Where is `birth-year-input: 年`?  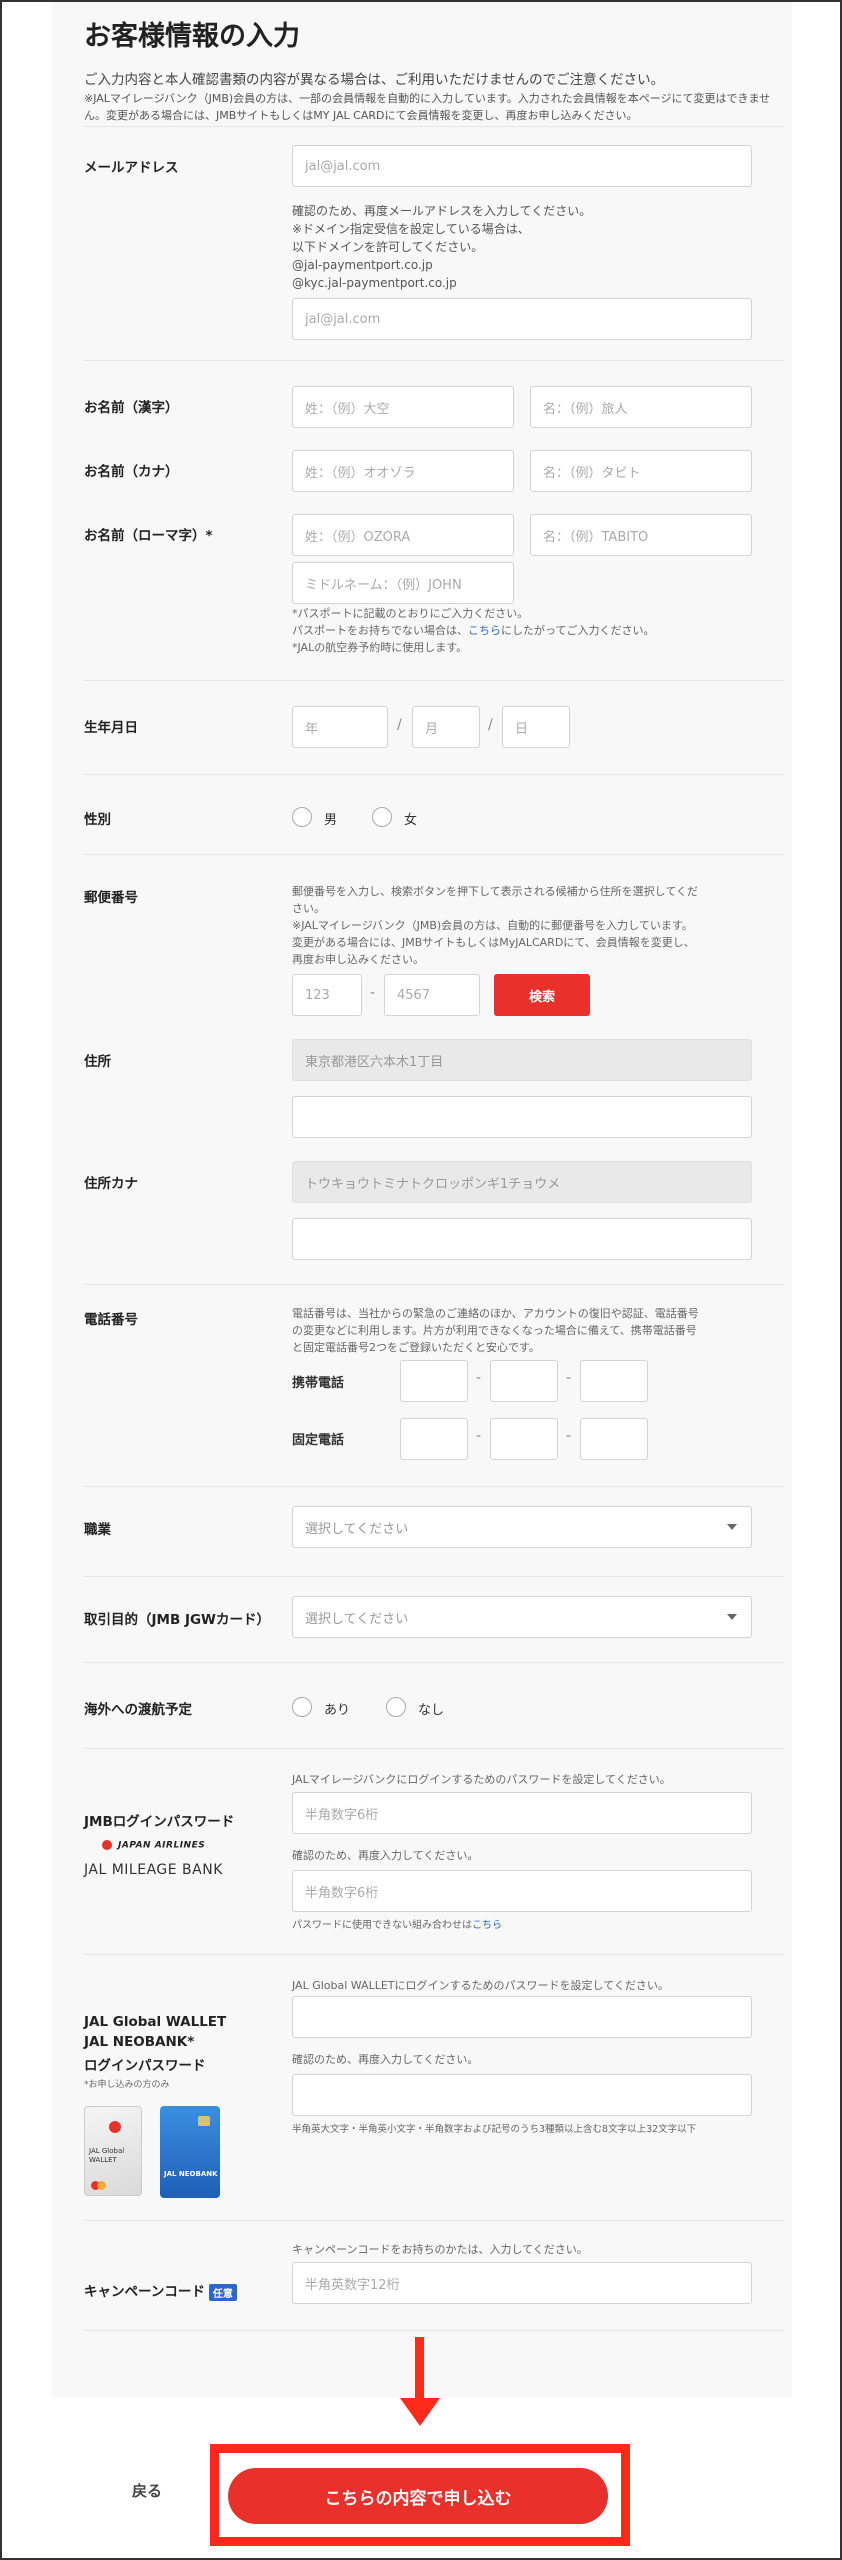 birth-year-input: 年 is located at coordinates (340, 727).